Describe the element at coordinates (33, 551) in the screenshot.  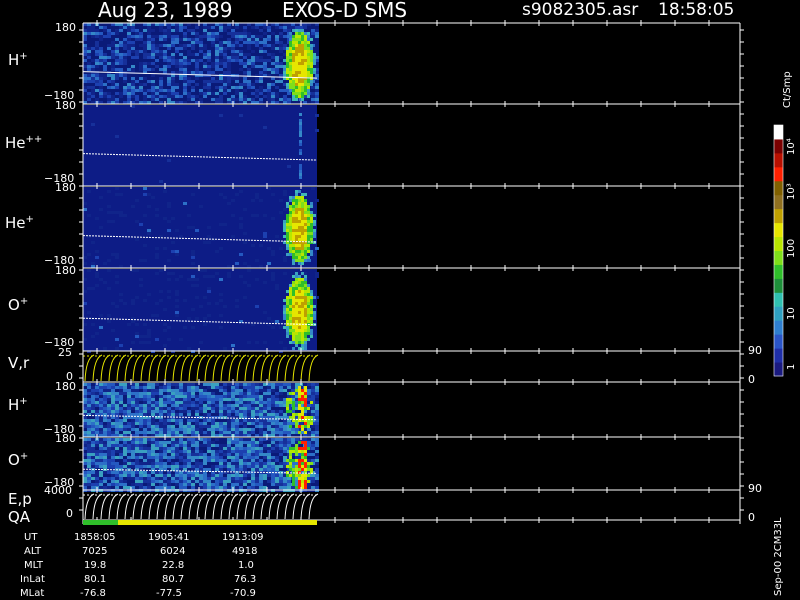
I see `footer-label-alt: ALT` at that location.